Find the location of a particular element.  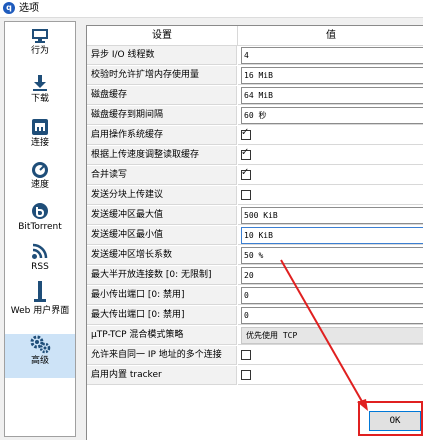

setting-label: 启用操作系统缓存 is located at coordinates (162, 135).